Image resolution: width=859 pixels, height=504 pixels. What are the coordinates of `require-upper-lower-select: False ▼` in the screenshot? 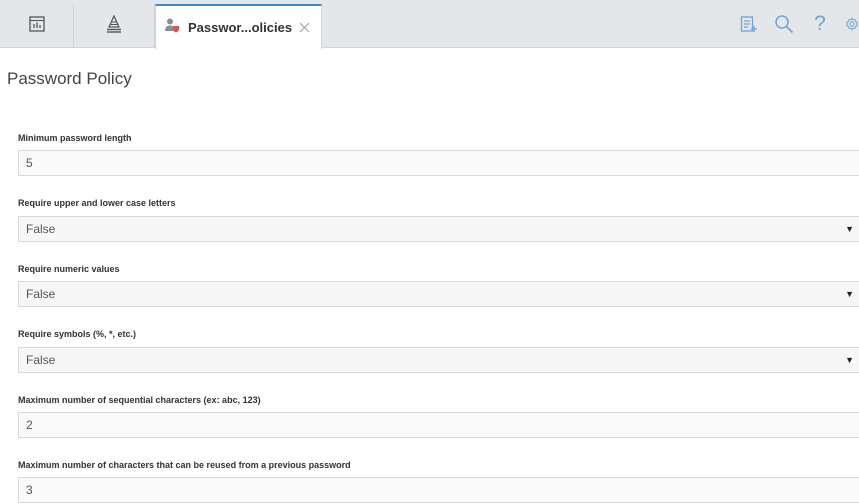 It's located at (438, 229).